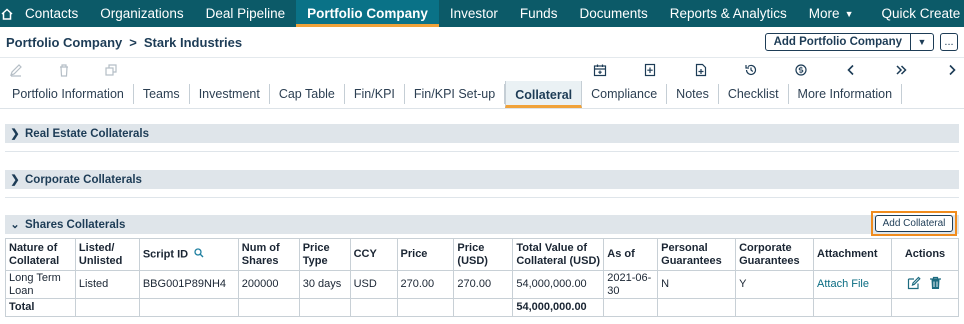  I want to click on history-icon, so click(751, 70).